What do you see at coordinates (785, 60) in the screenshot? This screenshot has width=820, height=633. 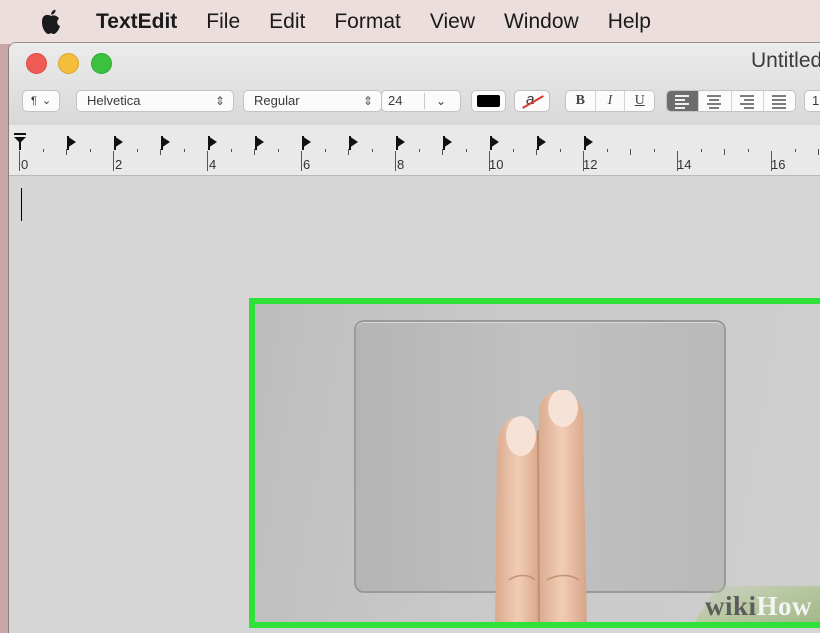 I see `window-title: Untitled` at bounding box center [785, 60].